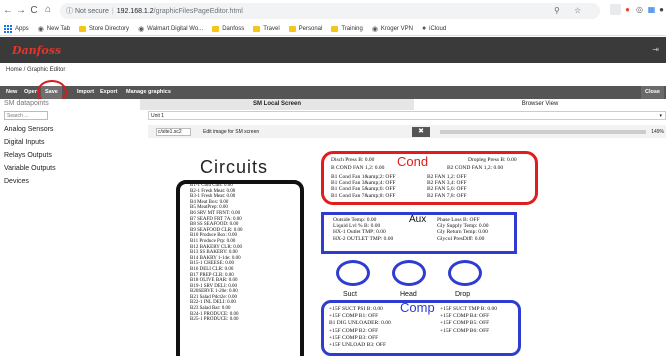 Image resolution: width=666 pixels, height=356 pixels. What do you see at coordinates (363, 195) in the screenshot?
I see `cond-fan-row: B1 Cond Fan 7&amp;8: OFF` at bounding box center [363, 195].